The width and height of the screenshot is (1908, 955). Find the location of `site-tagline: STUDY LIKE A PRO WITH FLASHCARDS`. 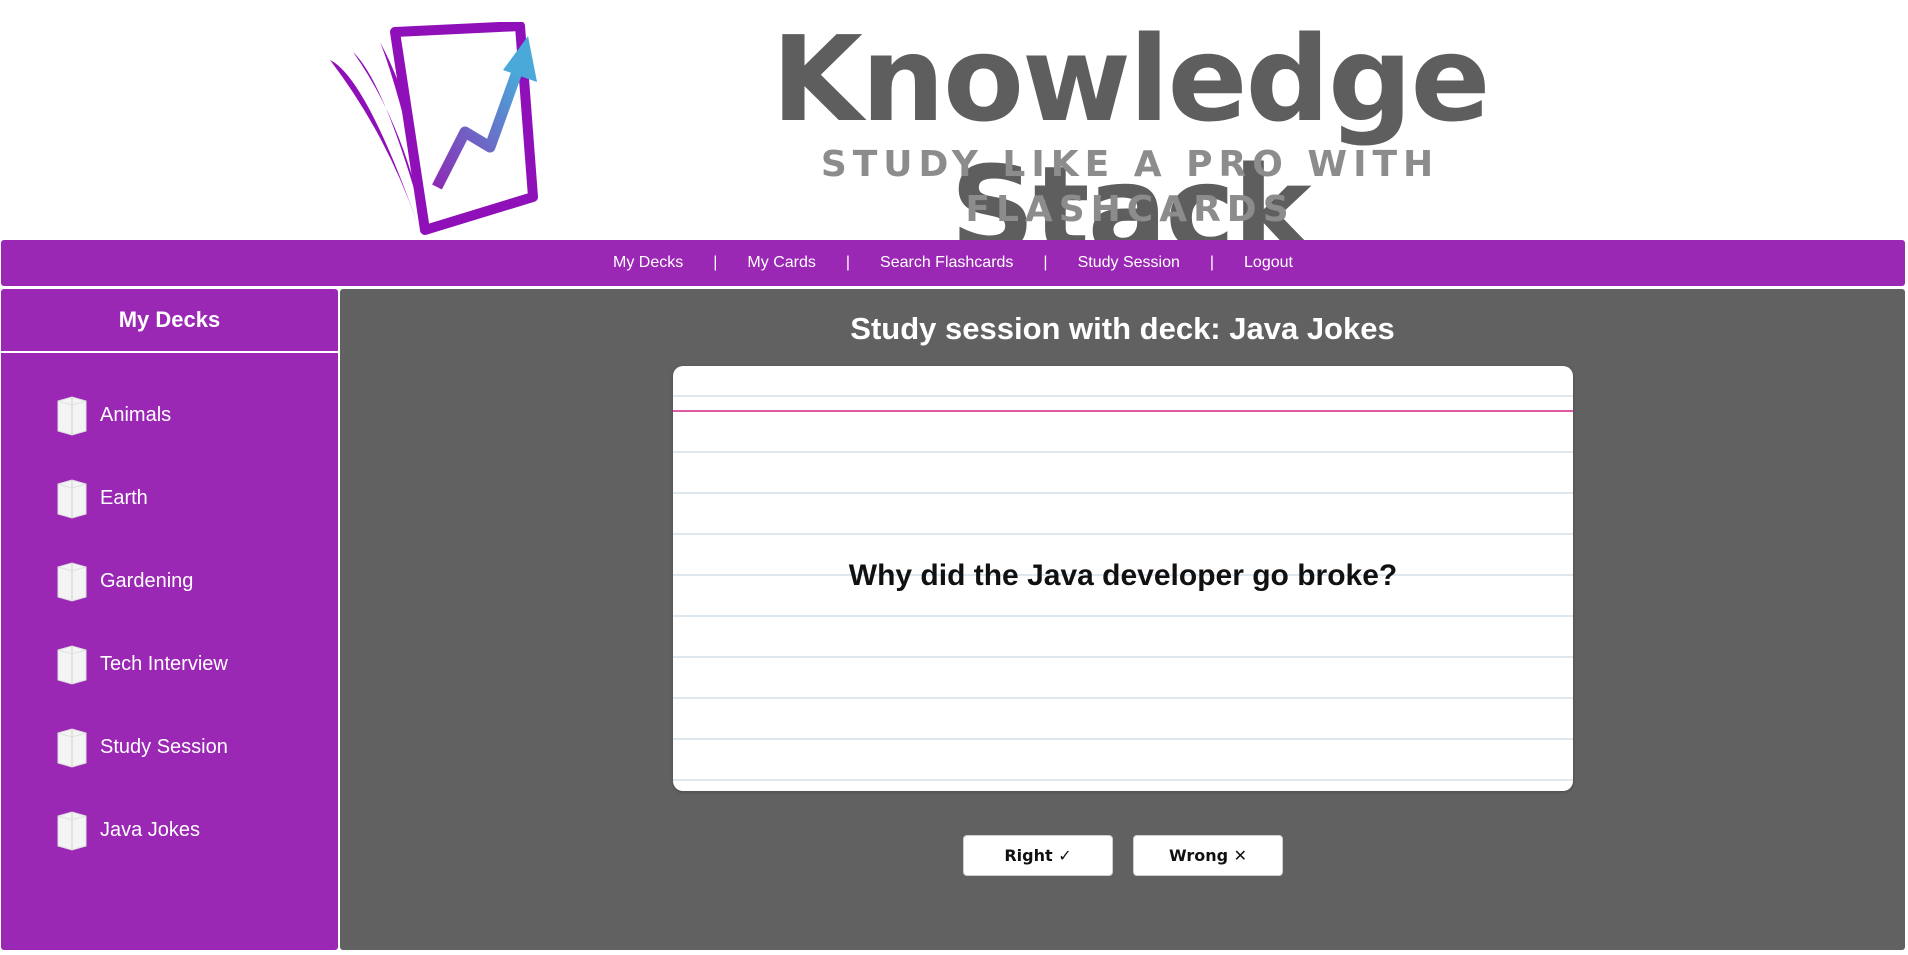

site-tagline: STUDY LIKE A PRO WITH FLASHCARDS is located at coordinates (1130, 187).